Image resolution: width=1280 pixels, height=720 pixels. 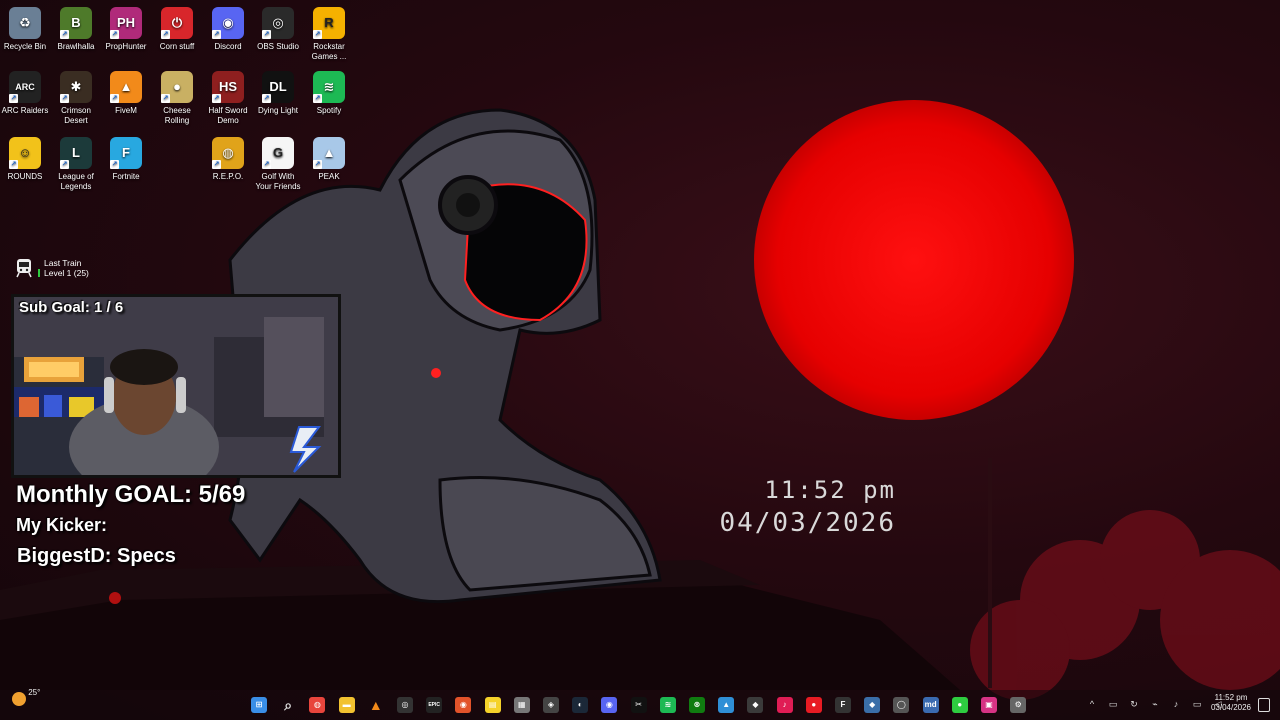 I want to click on desktop-icon-obs-studio: ◎ ↗ OBS Studio, so click(x=278, y=29).